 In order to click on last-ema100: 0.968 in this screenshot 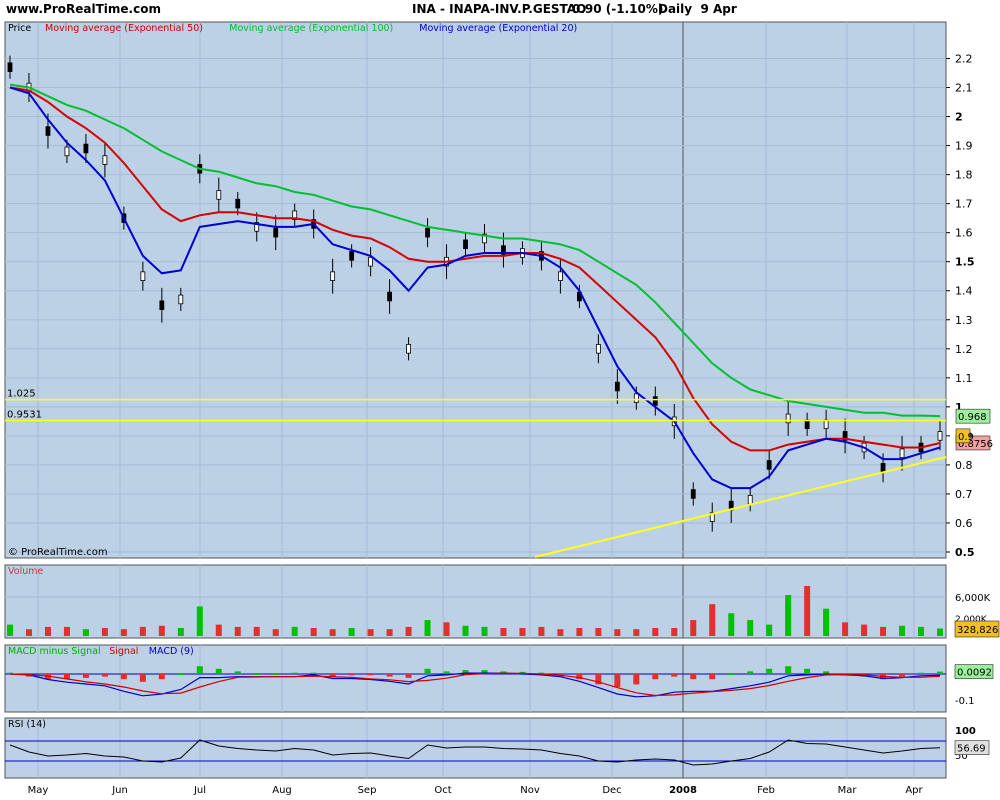, I will do `click(972, 417)`.